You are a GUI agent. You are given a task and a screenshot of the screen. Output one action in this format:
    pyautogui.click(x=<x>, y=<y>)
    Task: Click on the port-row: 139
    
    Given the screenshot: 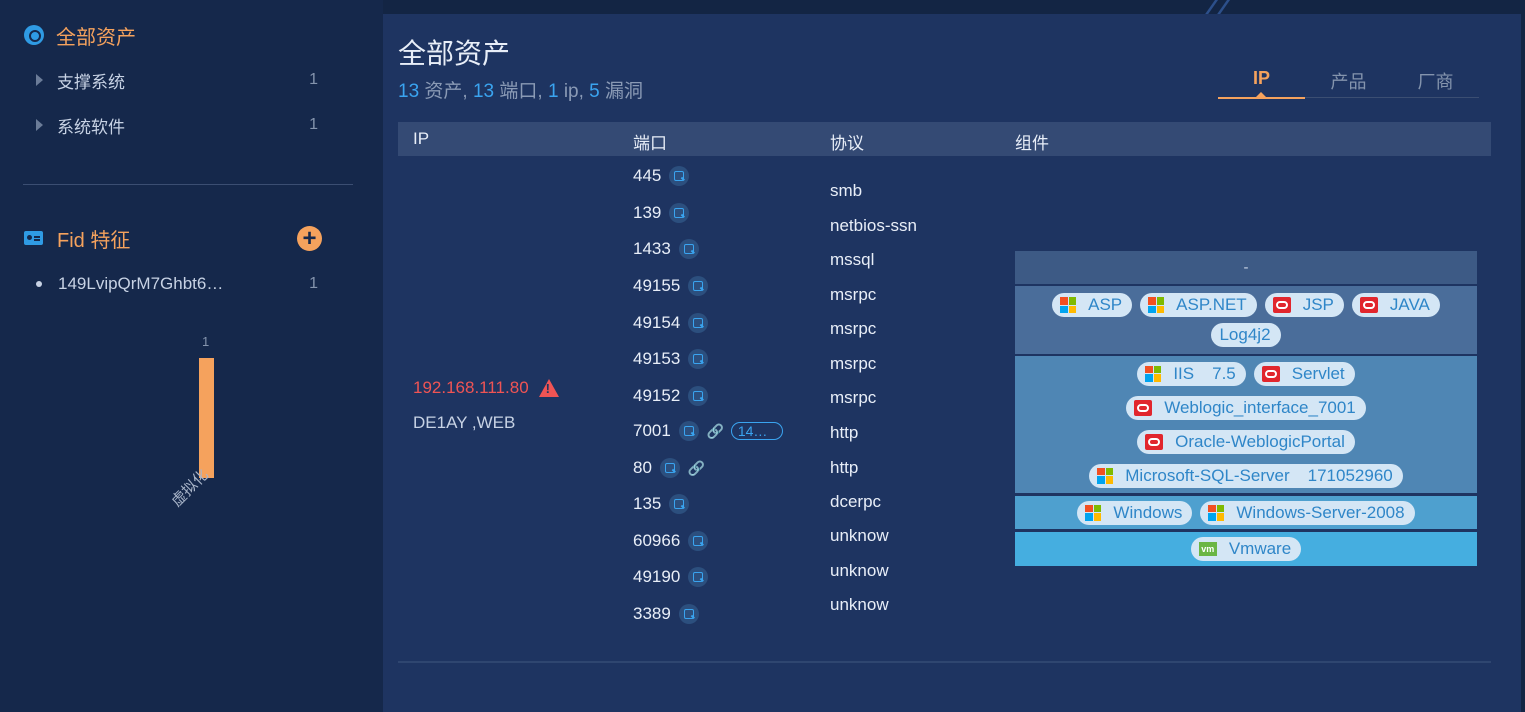 What is the action you would take?
    pyautogui.click(x=661, y=213)
    